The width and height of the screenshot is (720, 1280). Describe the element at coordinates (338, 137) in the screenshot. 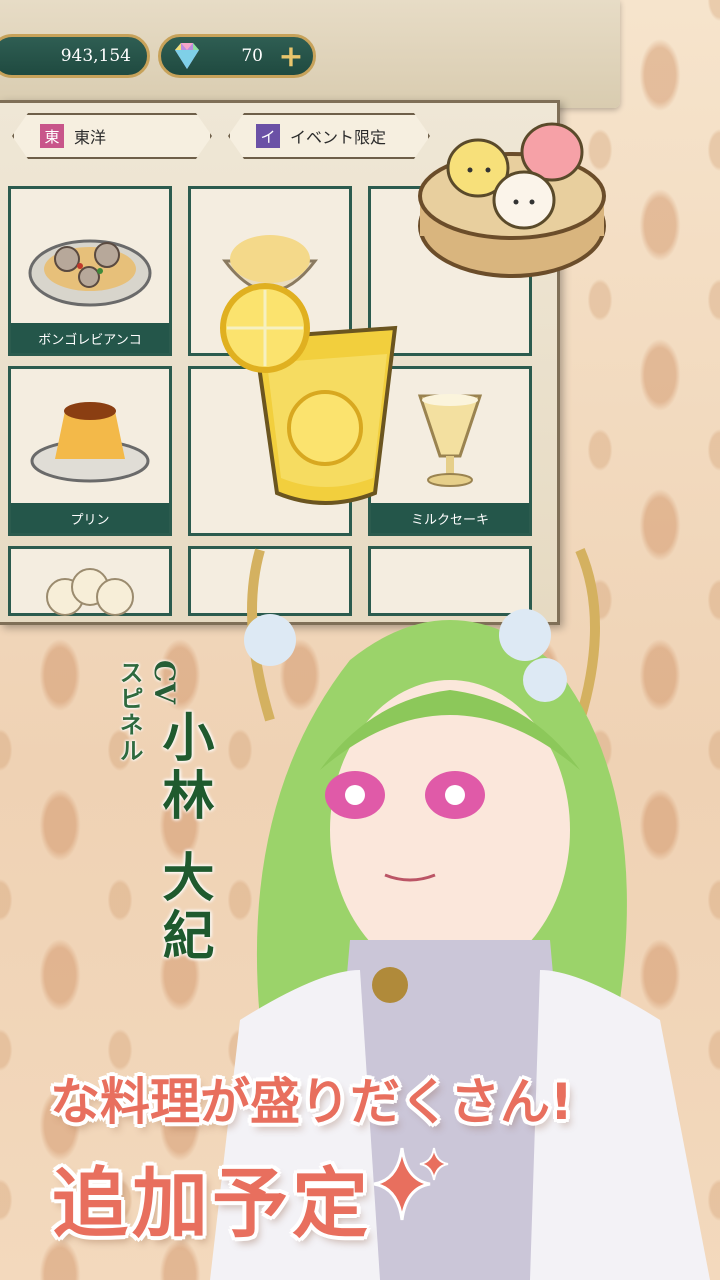

I see `tab-label: イベント限定` at that location.